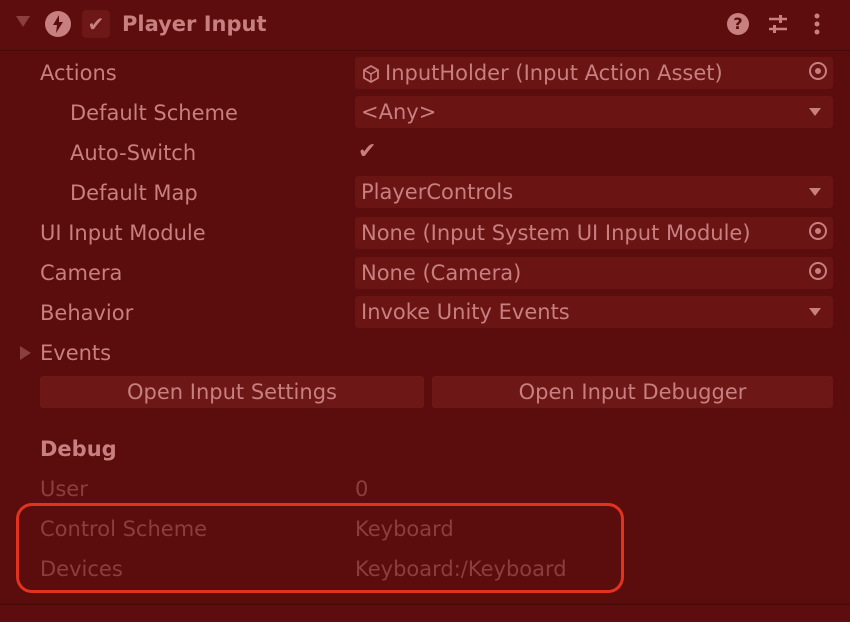  Describe the element at coordinates (738, 24) in the screenshot. I see `help-icon: ?` at that location.